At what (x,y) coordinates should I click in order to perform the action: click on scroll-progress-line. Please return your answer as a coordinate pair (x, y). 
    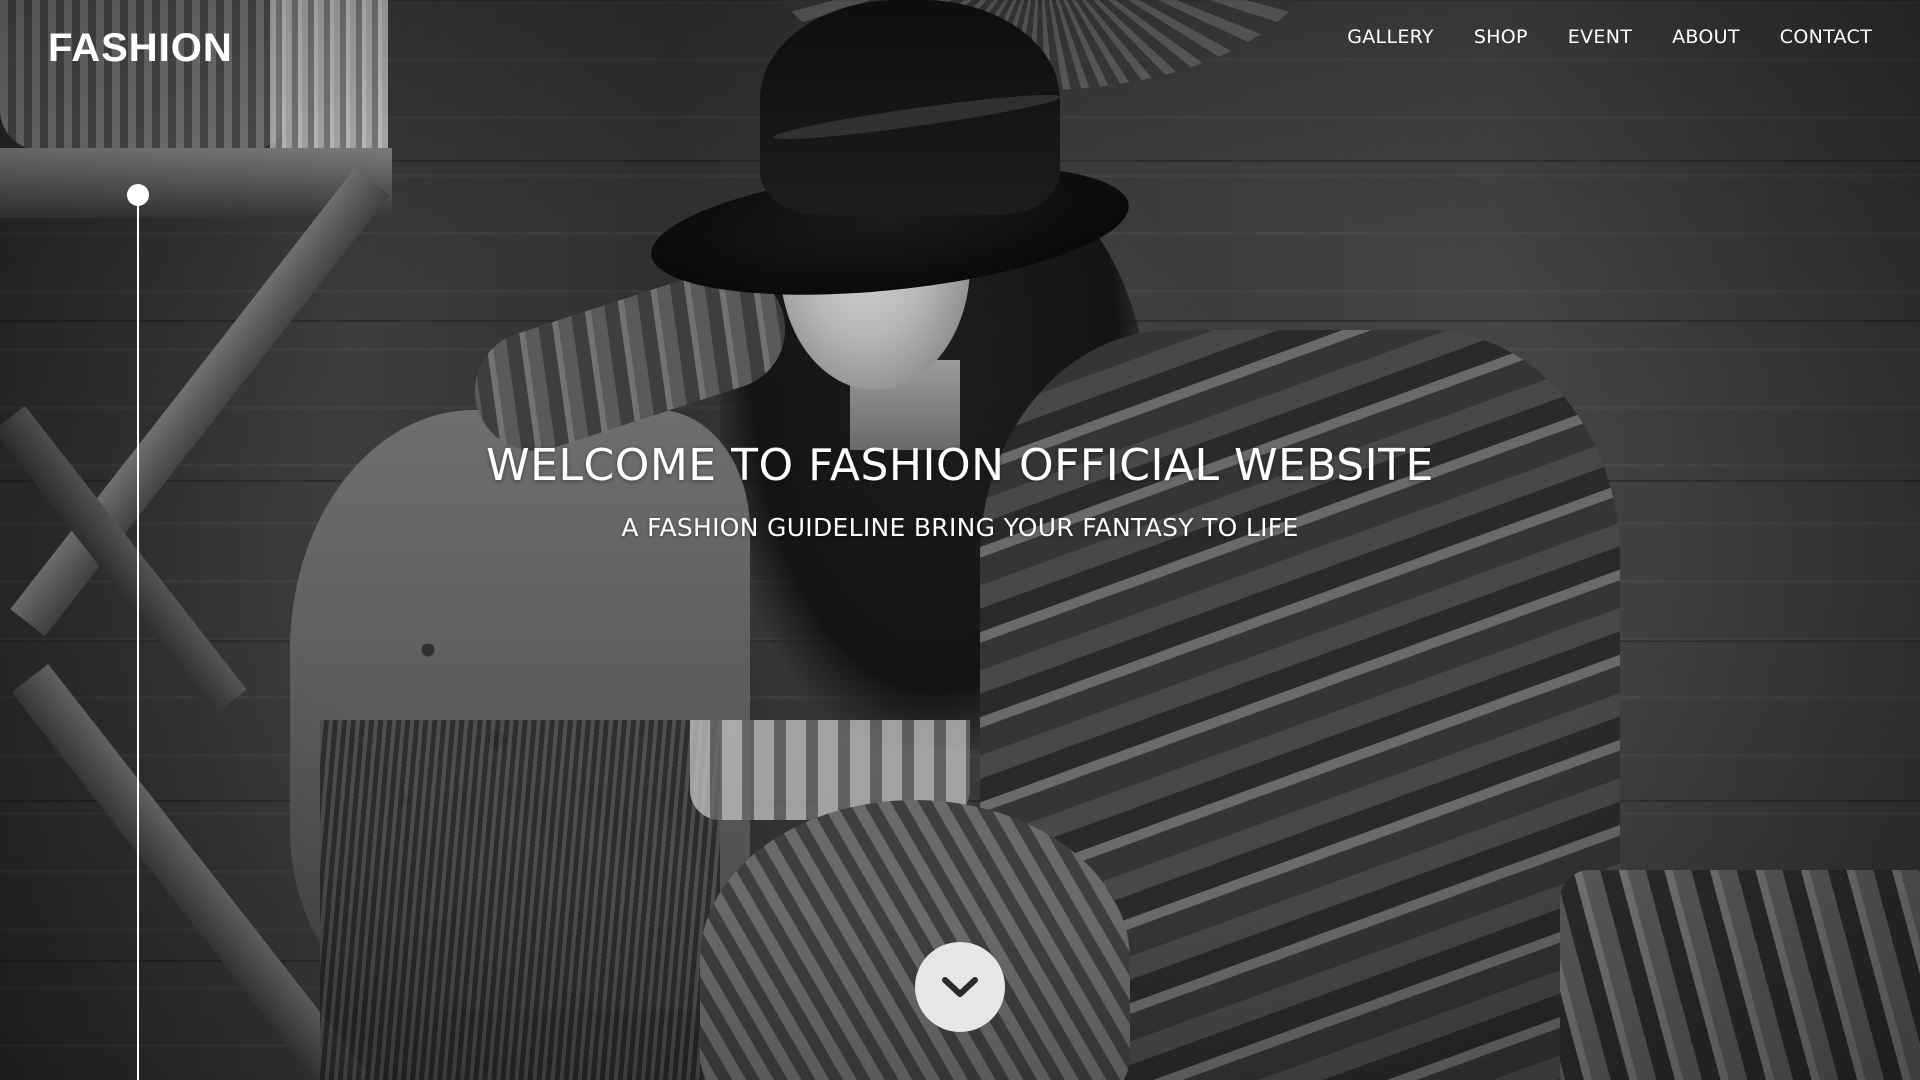
    Looking at the image, I should click on (138, 637).